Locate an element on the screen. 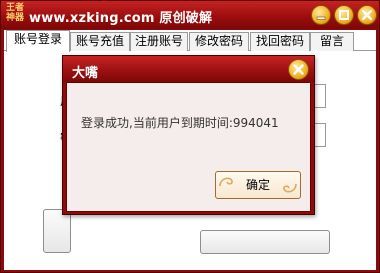 The height and width of the screenshot is (273, 380). tab-account-login: 账号登录 is located at coordinates (38, 41).